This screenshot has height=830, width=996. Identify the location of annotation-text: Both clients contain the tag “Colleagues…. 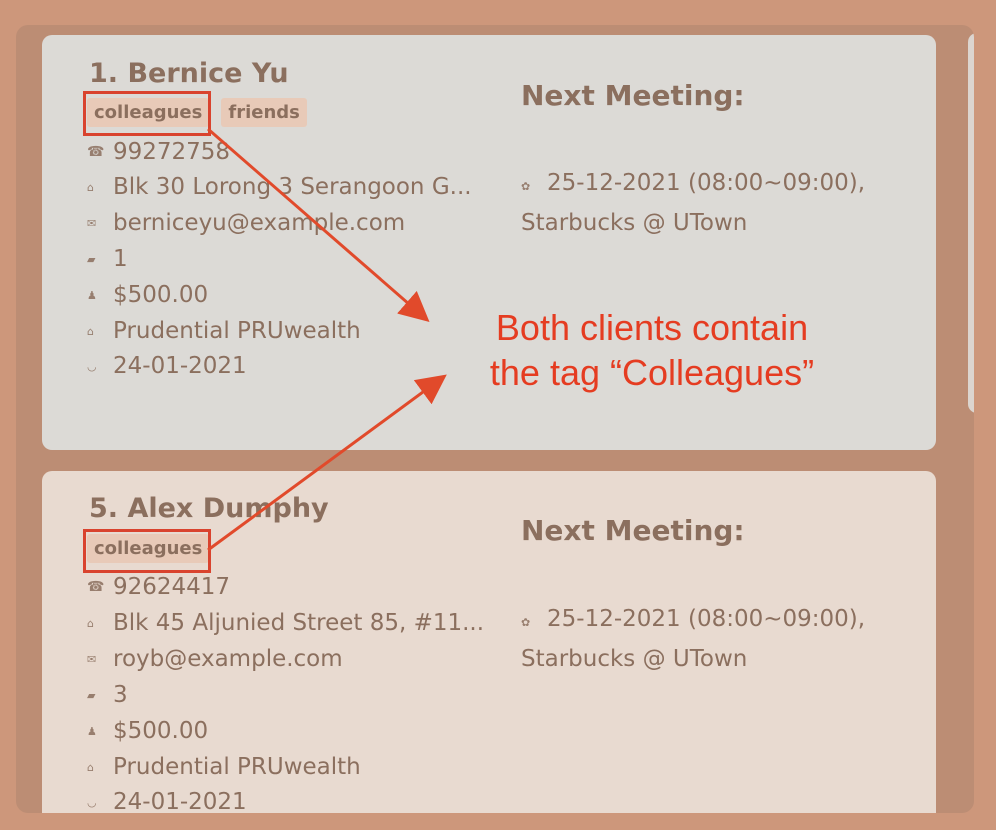
(652, 350).